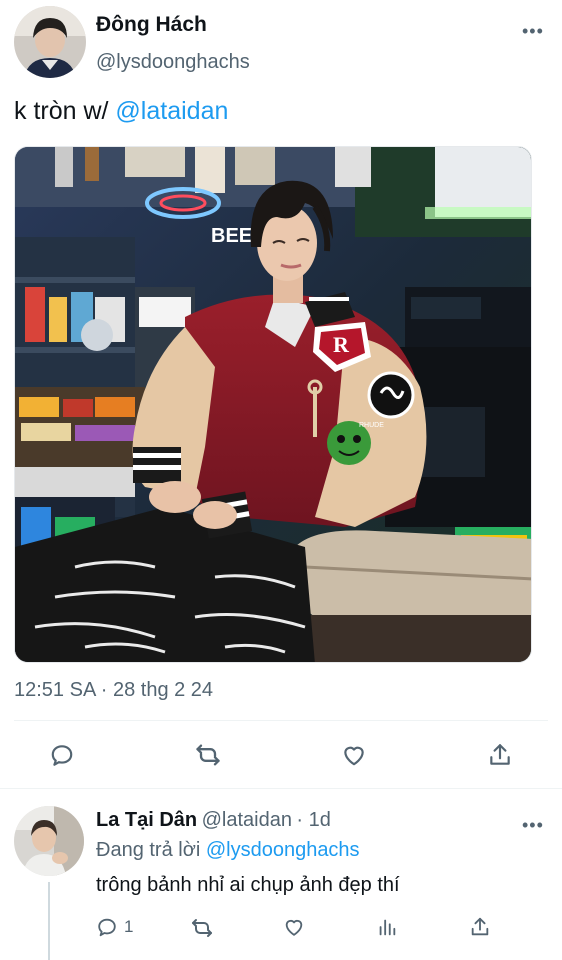 The height and width of the screenshot is (960, 562). What do you see at coordinates (151, 850) in the screenshot?
I see `replying-to-label: Đang trả lời` at bounding box center [151, 850].